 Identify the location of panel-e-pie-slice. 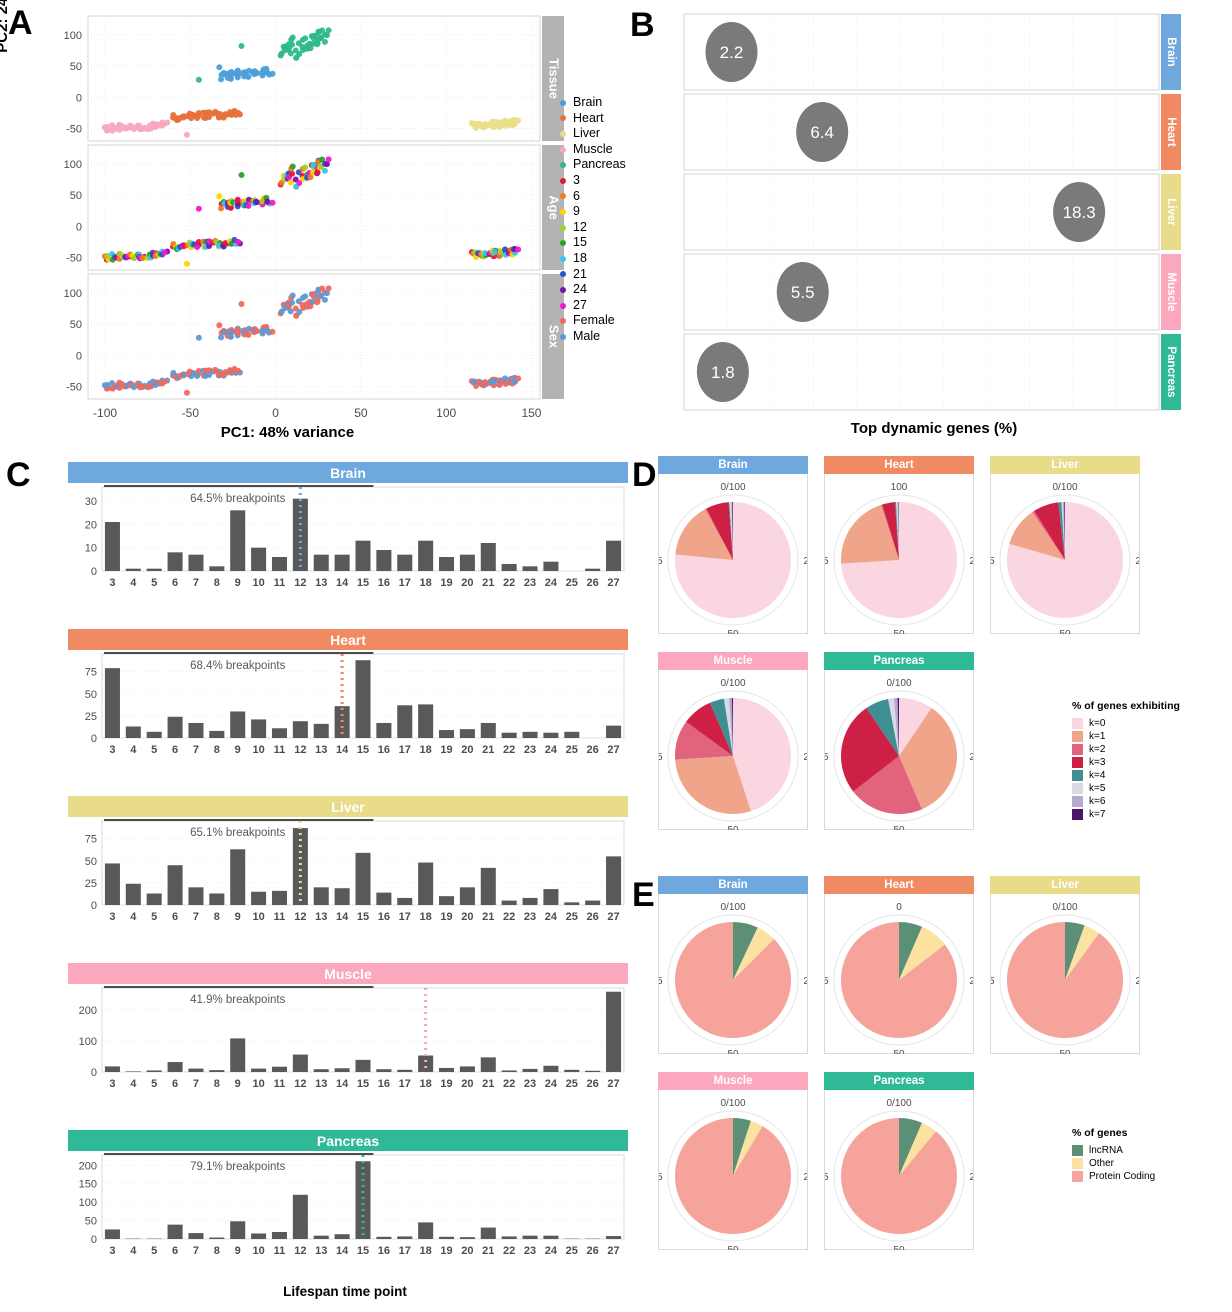
(733, 980).